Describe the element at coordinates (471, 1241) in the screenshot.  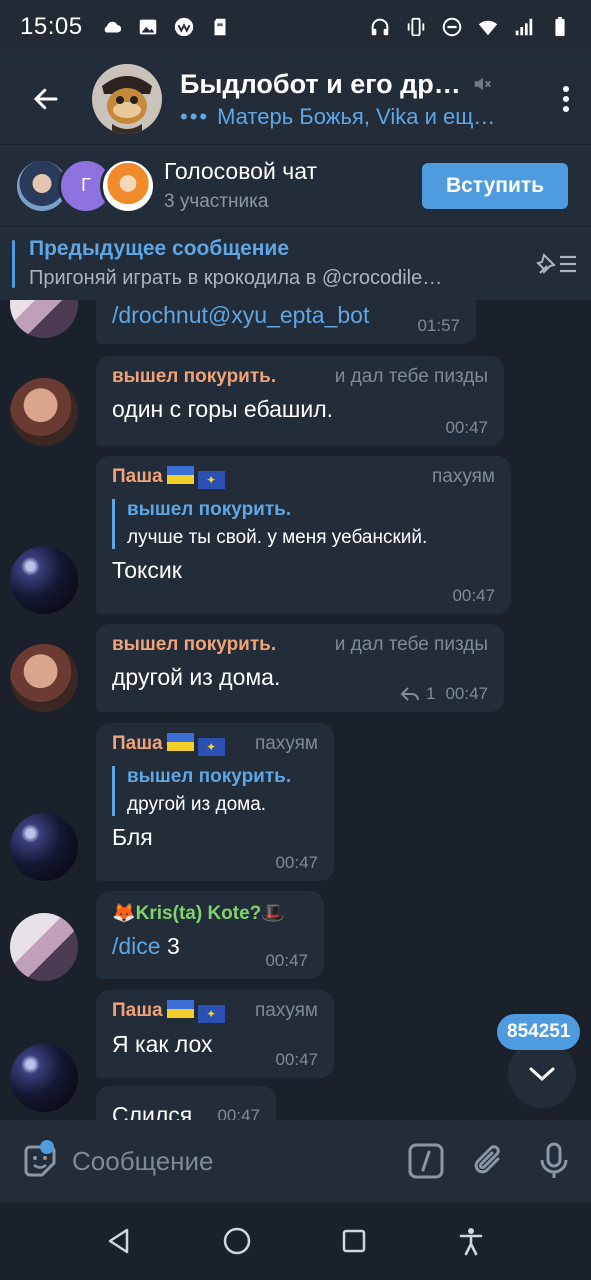
I see `accessibility-icon` at that location.